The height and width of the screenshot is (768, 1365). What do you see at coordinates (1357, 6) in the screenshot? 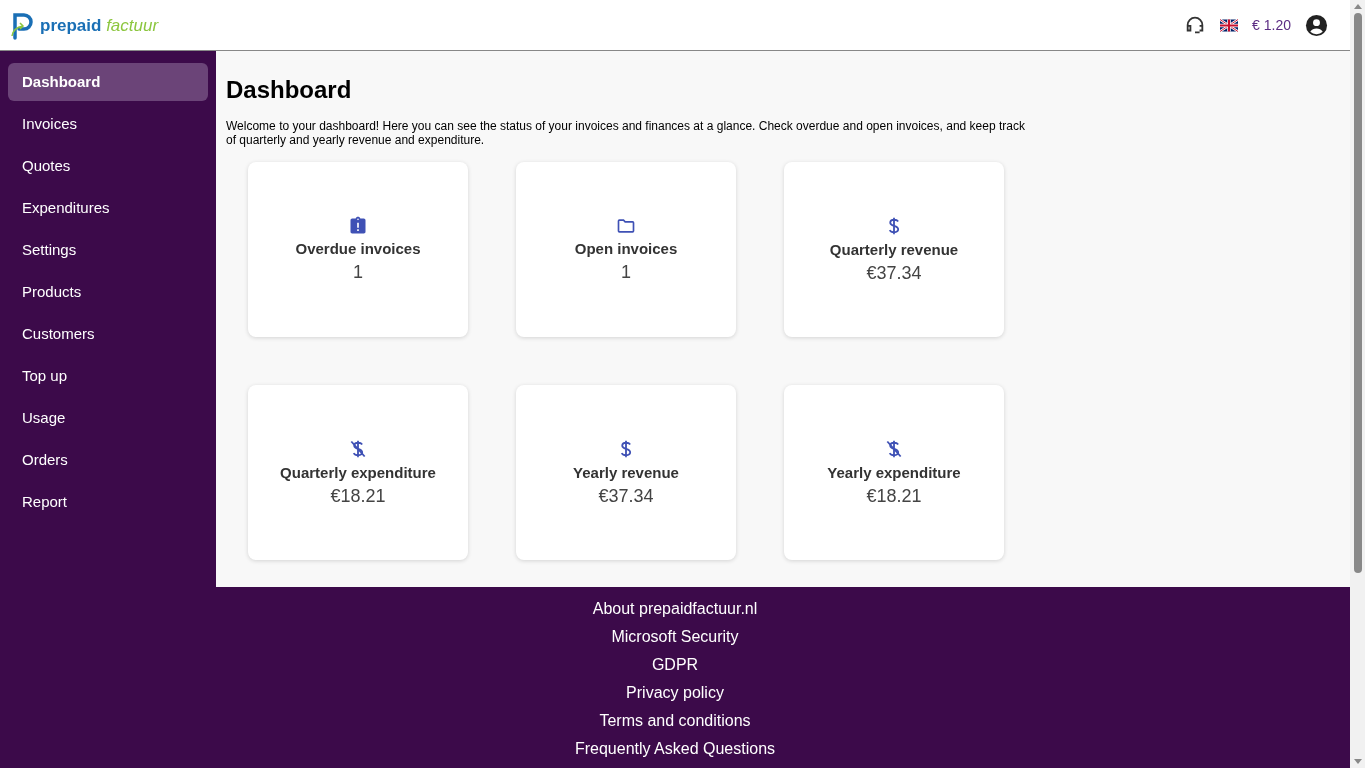
I see `scroll-up-icon` at bounding box center [1357, 6].